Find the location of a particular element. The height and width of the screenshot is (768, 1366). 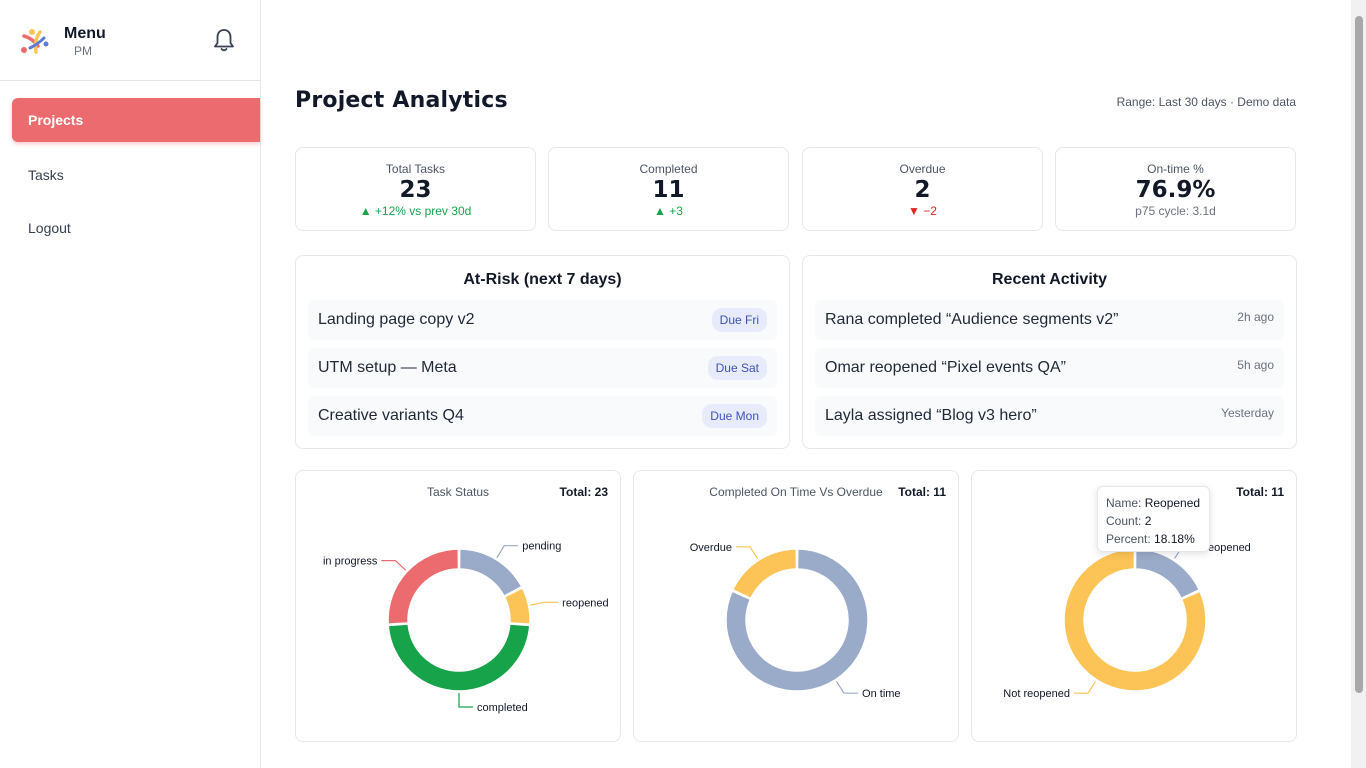

kpi-value: 23 is located at coordinates (415, 190).